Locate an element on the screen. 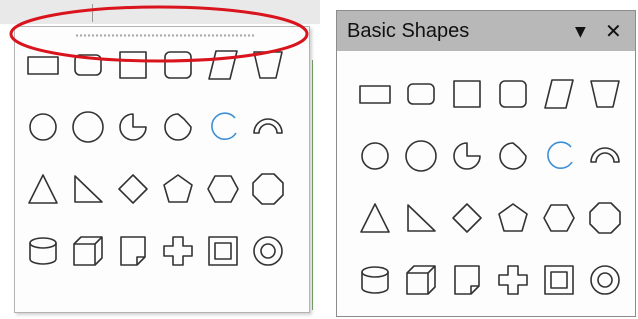  popup-pentagon-button is located at coordinates (177, 189).